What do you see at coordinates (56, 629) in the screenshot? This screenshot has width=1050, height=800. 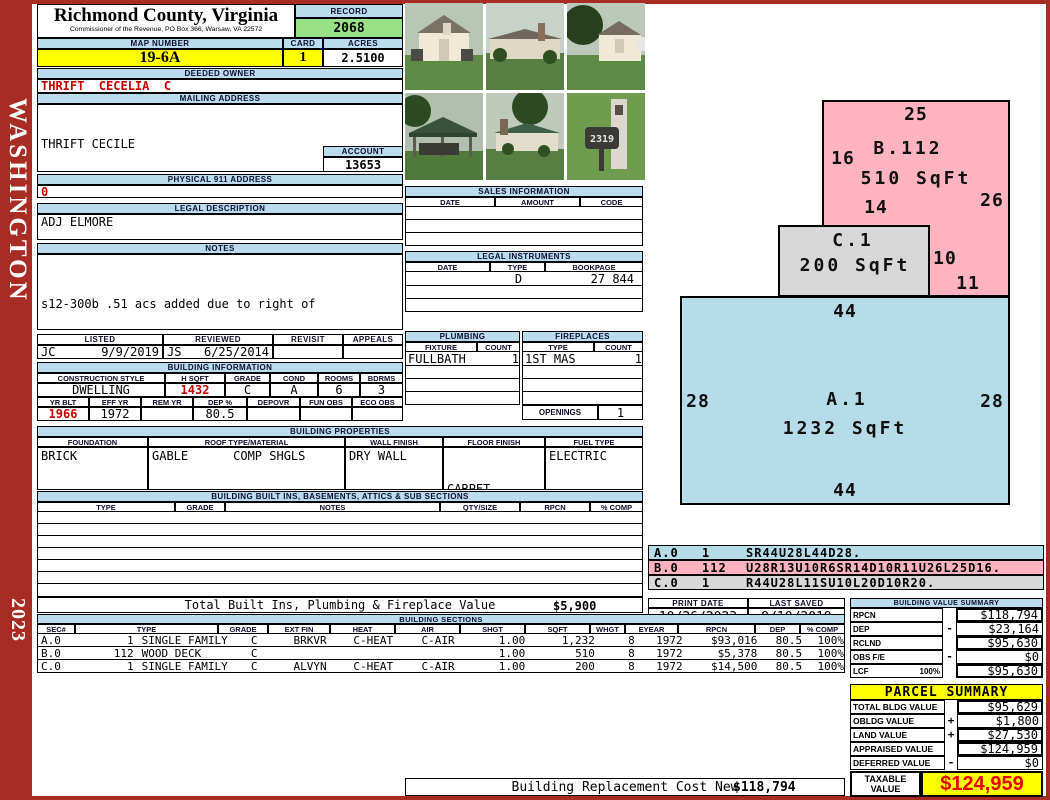 I see `bs-sec-label: SEC#` at bounding box center [56, 629].